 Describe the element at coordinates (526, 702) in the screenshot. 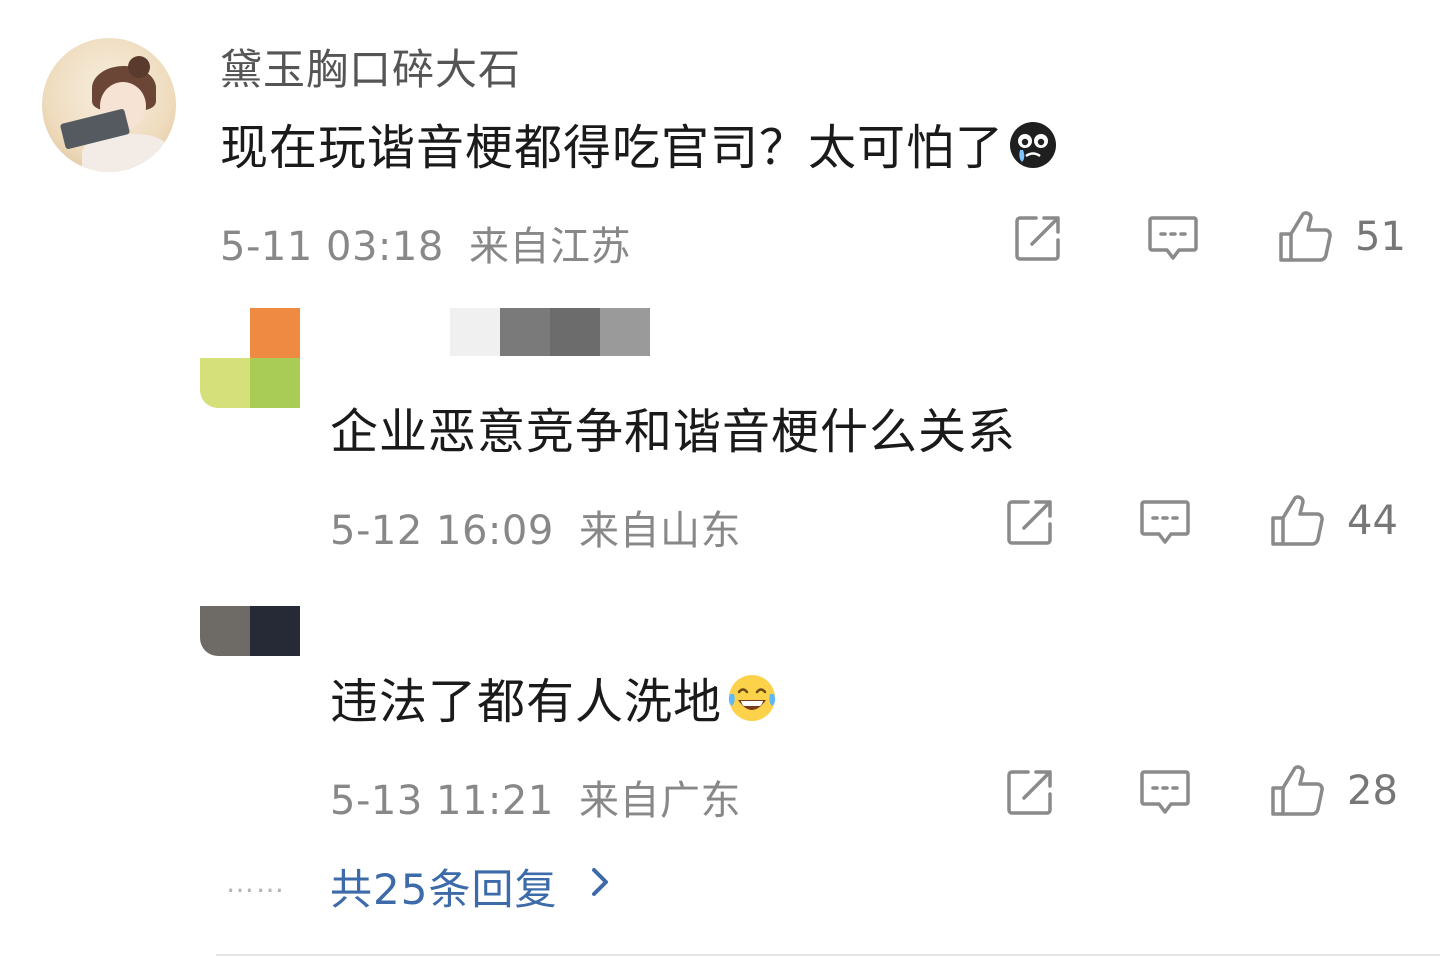

I see `reply-text-body: 违法了都有人洗地` at that location.